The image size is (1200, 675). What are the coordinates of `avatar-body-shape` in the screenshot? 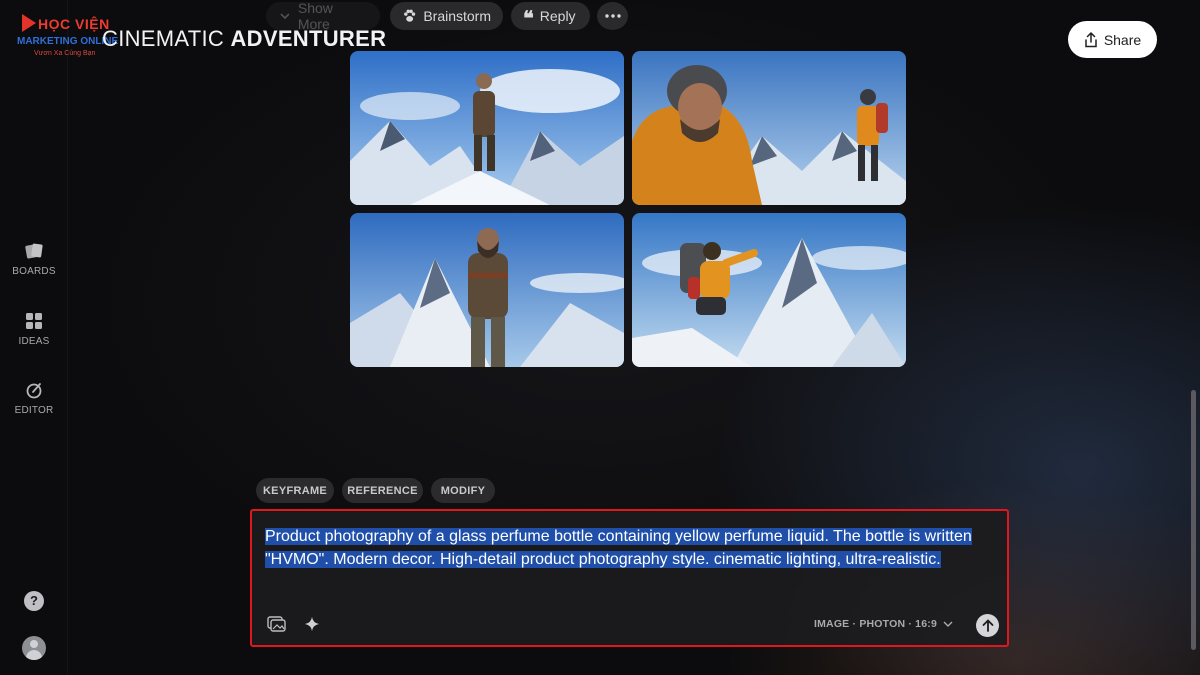 It's located at (34, 655).